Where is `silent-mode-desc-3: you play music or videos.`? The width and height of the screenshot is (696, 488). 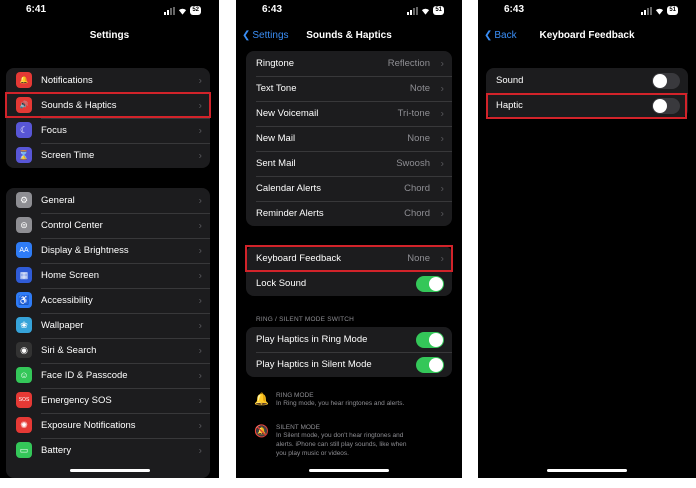 silent-mode-desc-3: you play music or videos. is located at coordinates (312, 453).